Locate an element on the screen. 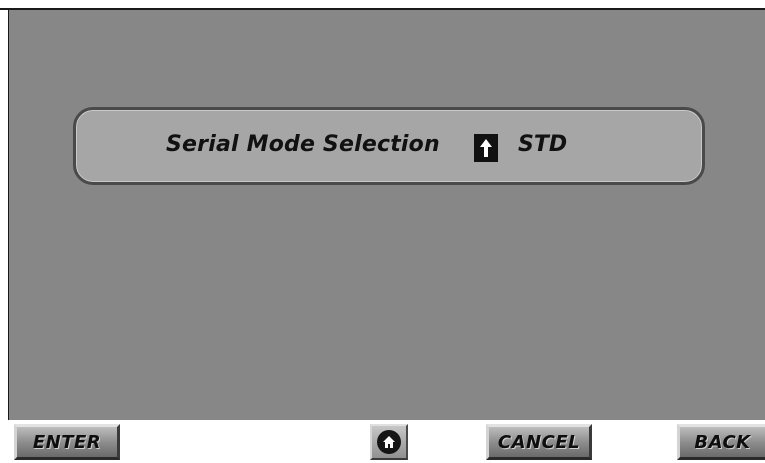 This screenshot has height=463, width=765. home-icon is located at coordinates (389, 442).